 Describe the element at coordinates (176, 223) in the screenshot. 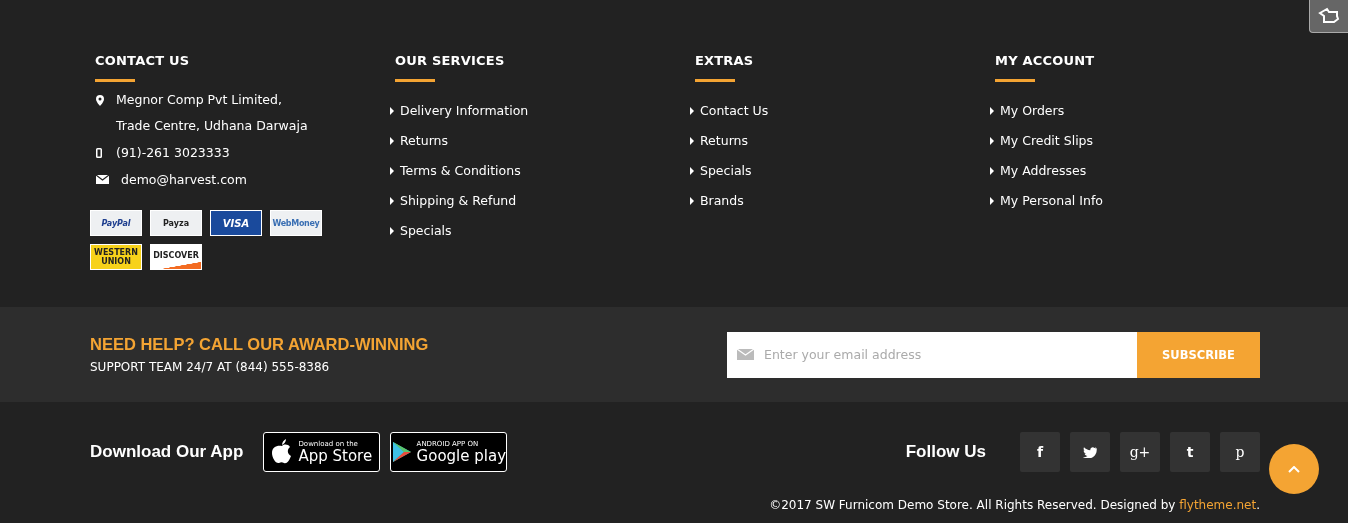

I see `payment-logo: Payza` at that location.